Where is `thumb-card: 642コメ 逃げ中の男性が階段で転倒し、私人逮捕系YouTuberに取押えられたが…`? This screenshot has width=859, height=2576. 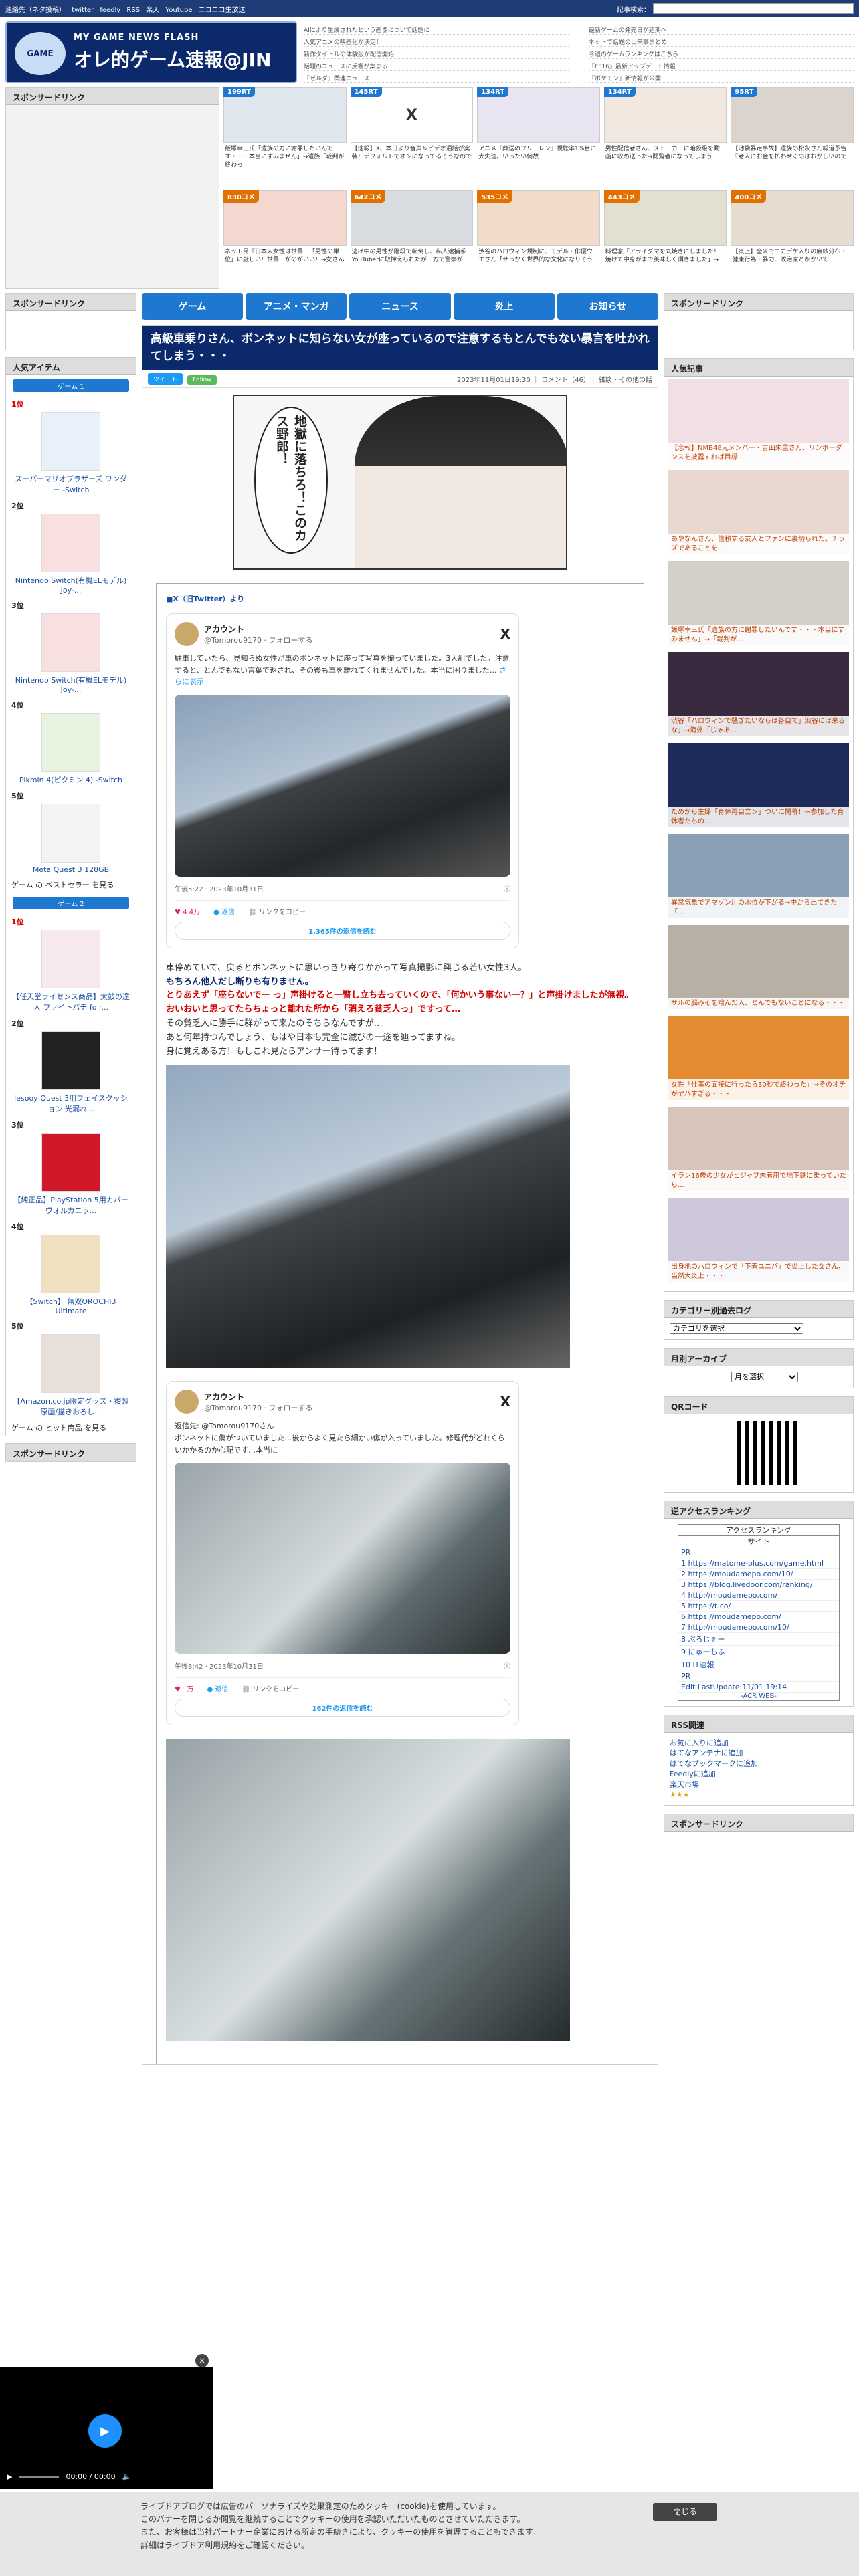 thumb-card: 642コメ 逃げ中の男性が階段で転倒し、私人逮捕系YouTuberに取押えられたが… is located at coordinates (412, 239).